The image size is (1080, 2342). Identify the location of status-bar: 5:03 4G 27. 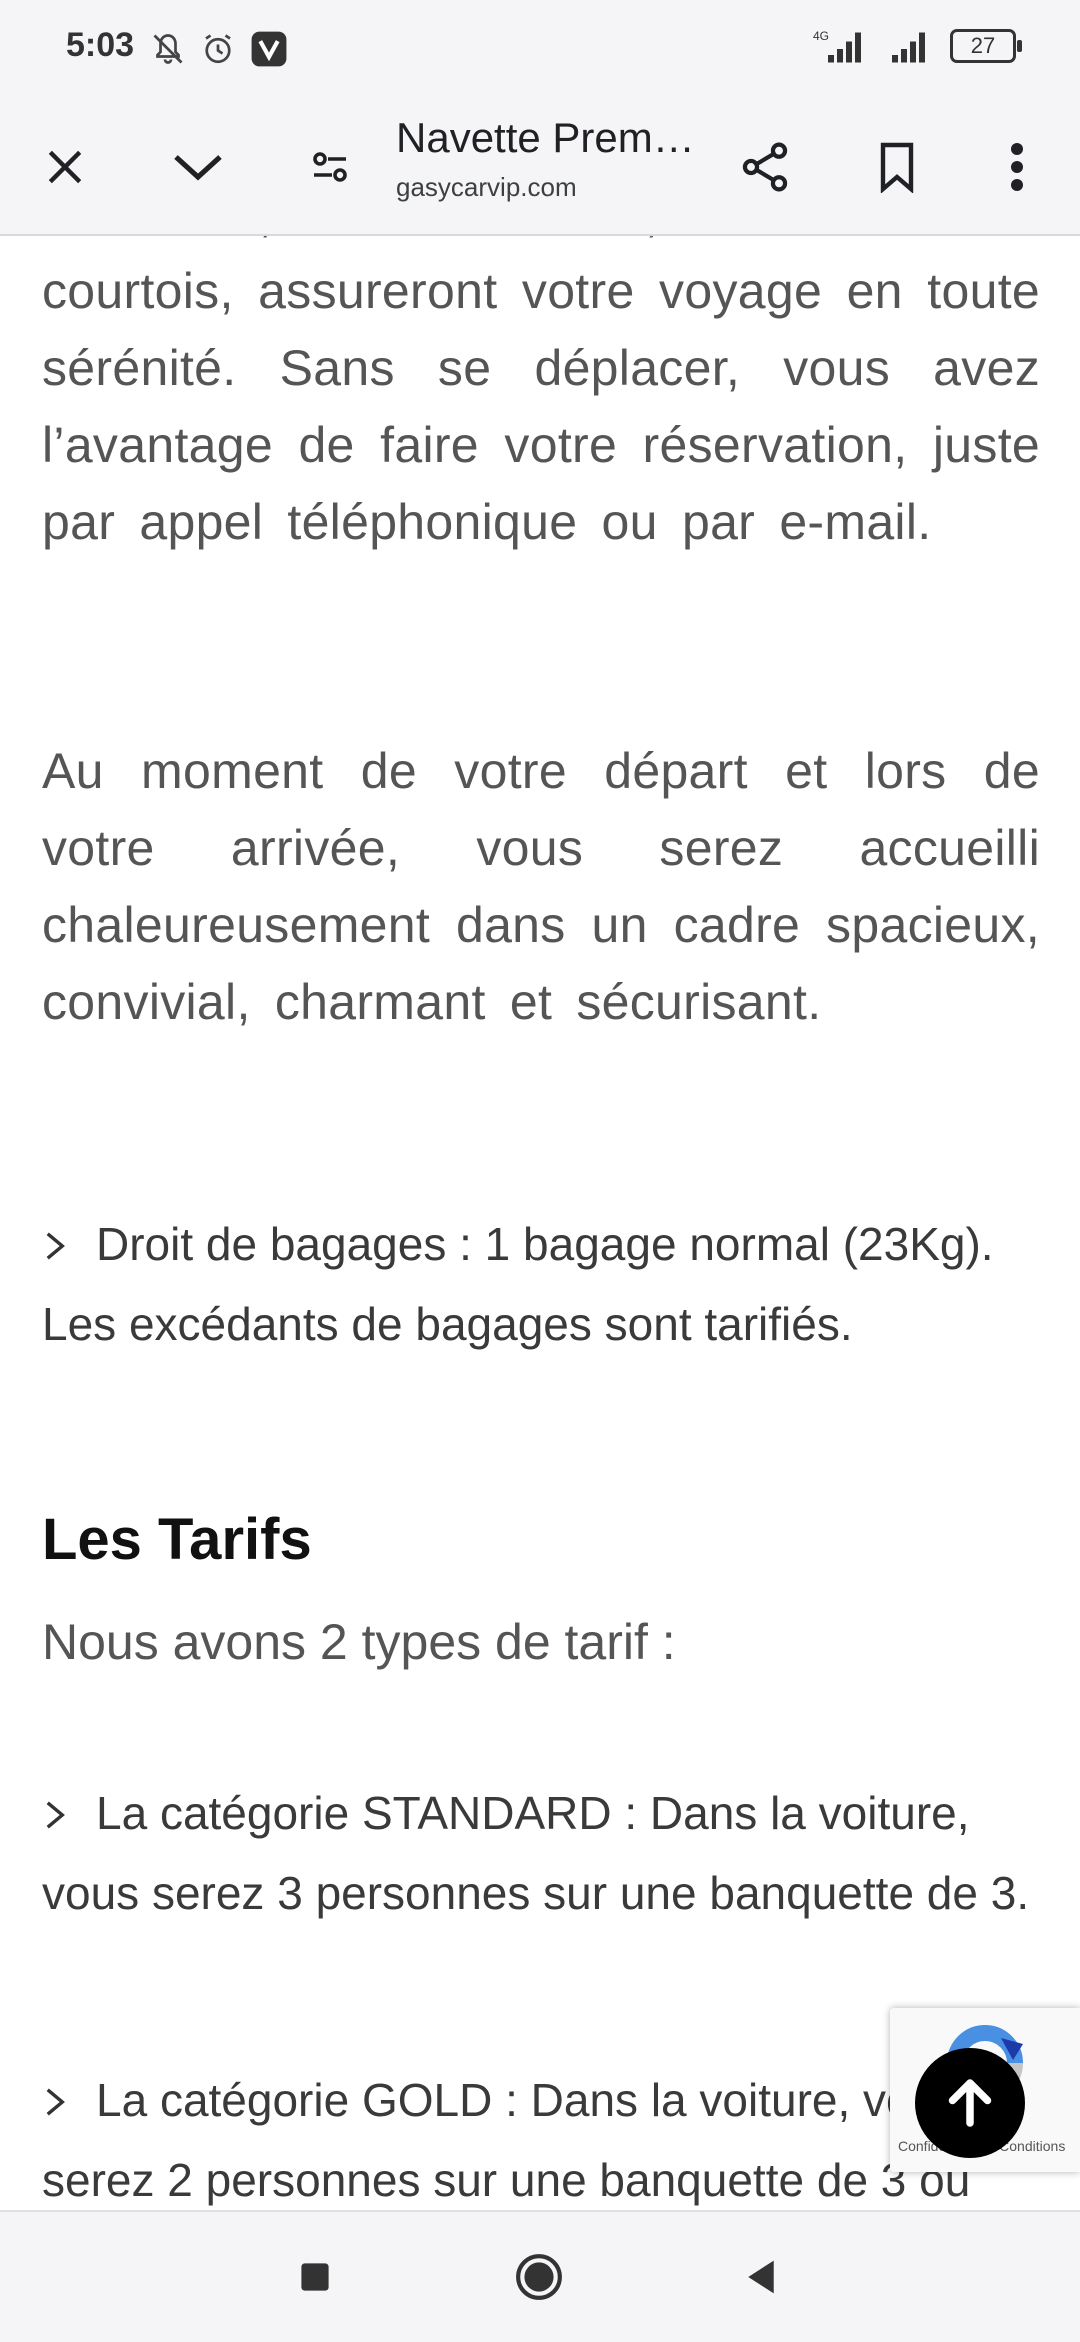
(540, 50).